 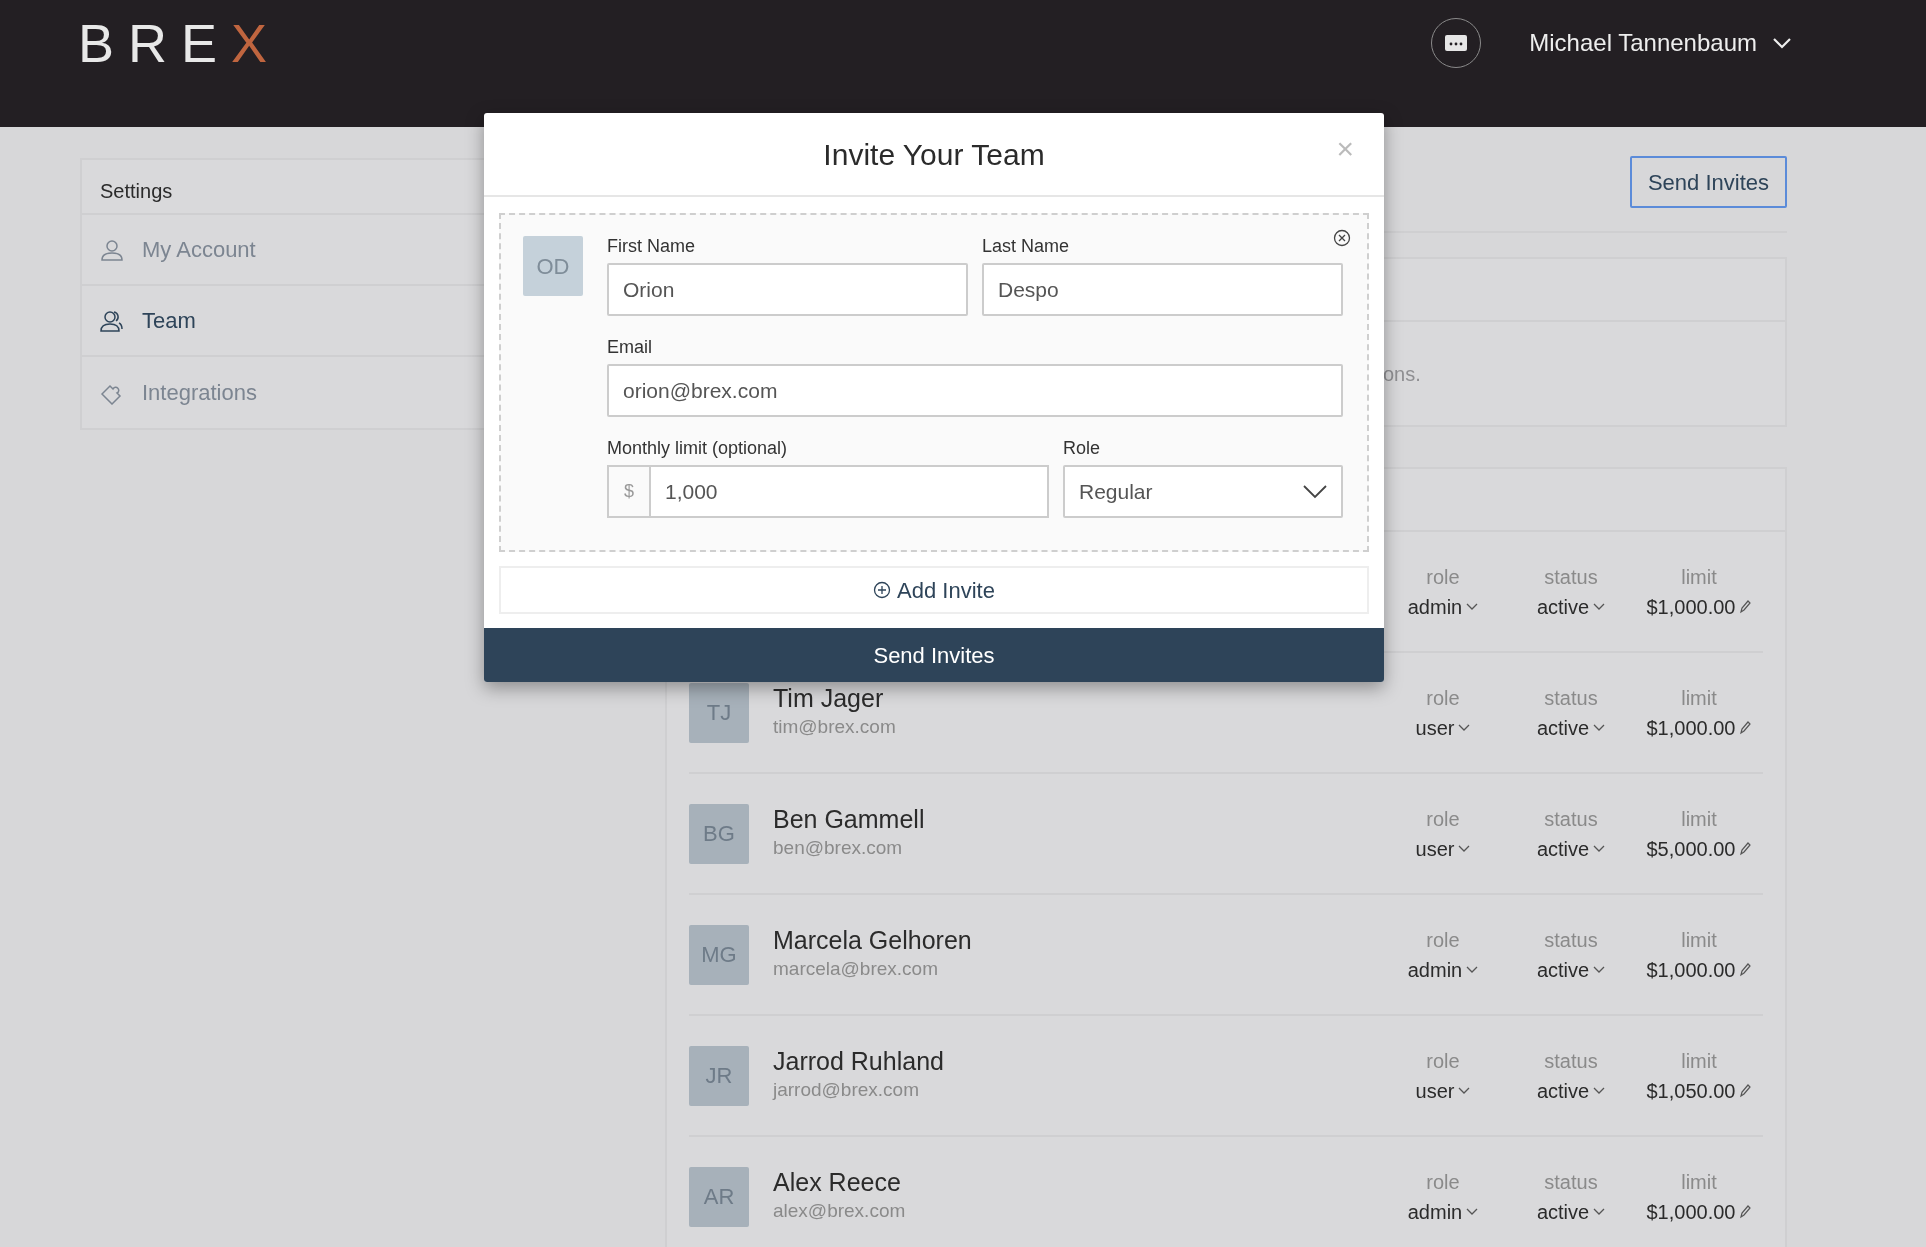 I want to click on member-email: marcela@brex.com, so click(x=856, y=969).